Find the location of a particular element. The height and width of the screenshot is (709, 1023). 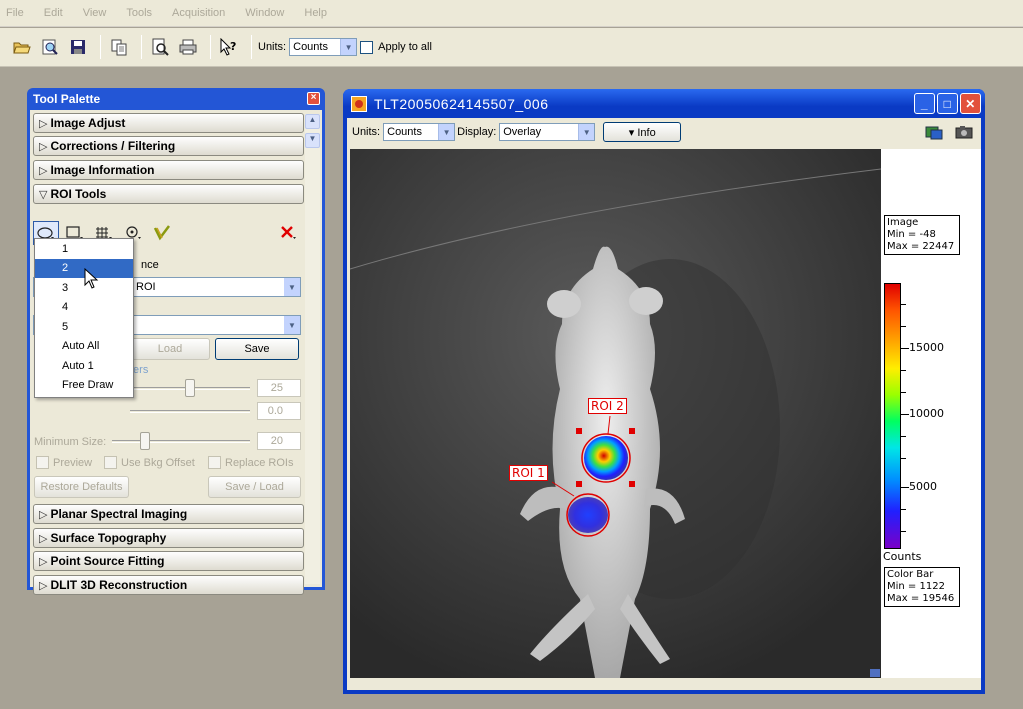

dropdown-item: 5 is located at coordinates (84, 327).